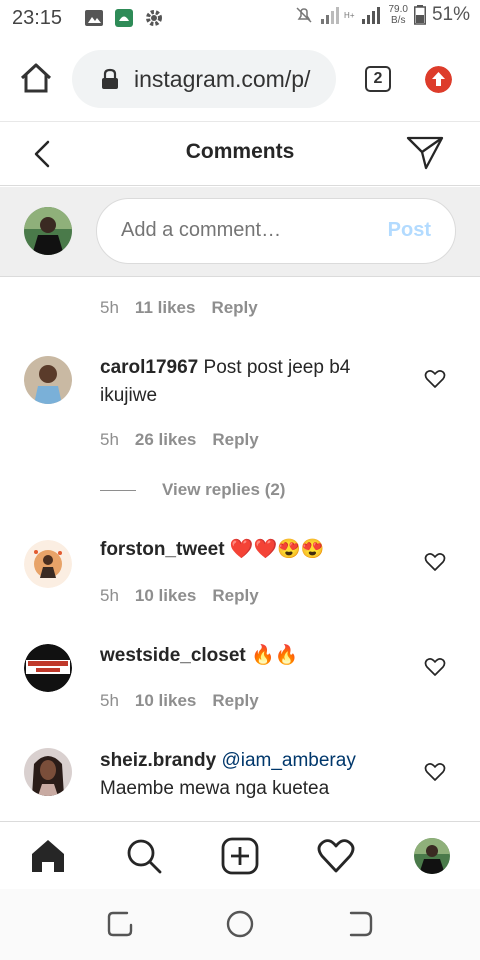 This screenshot has height=960, width=480. What do you see at coordinates (37, 18) in the screenshot?
I see `status-time: 23:15` at bounding box center [37, 18].